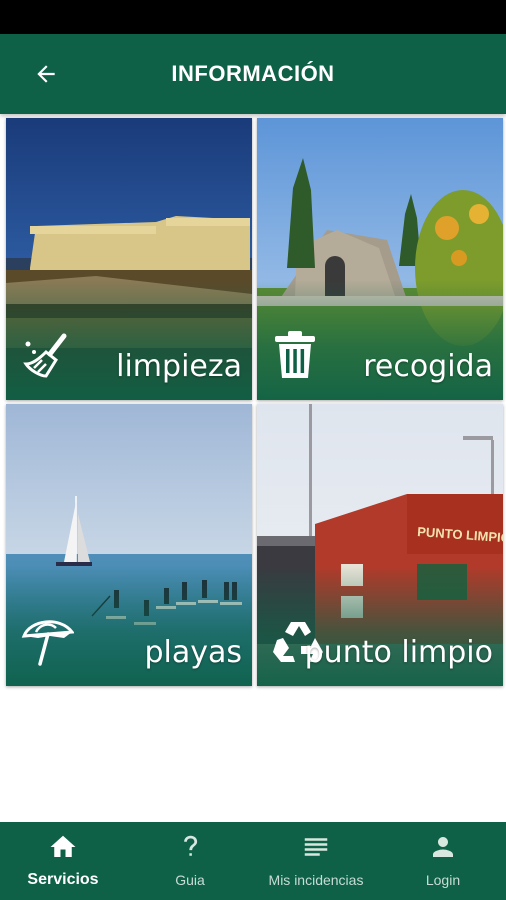 This screenshot has height=900, width=506. I want to click on trash-can-icon, so click(295, 354).